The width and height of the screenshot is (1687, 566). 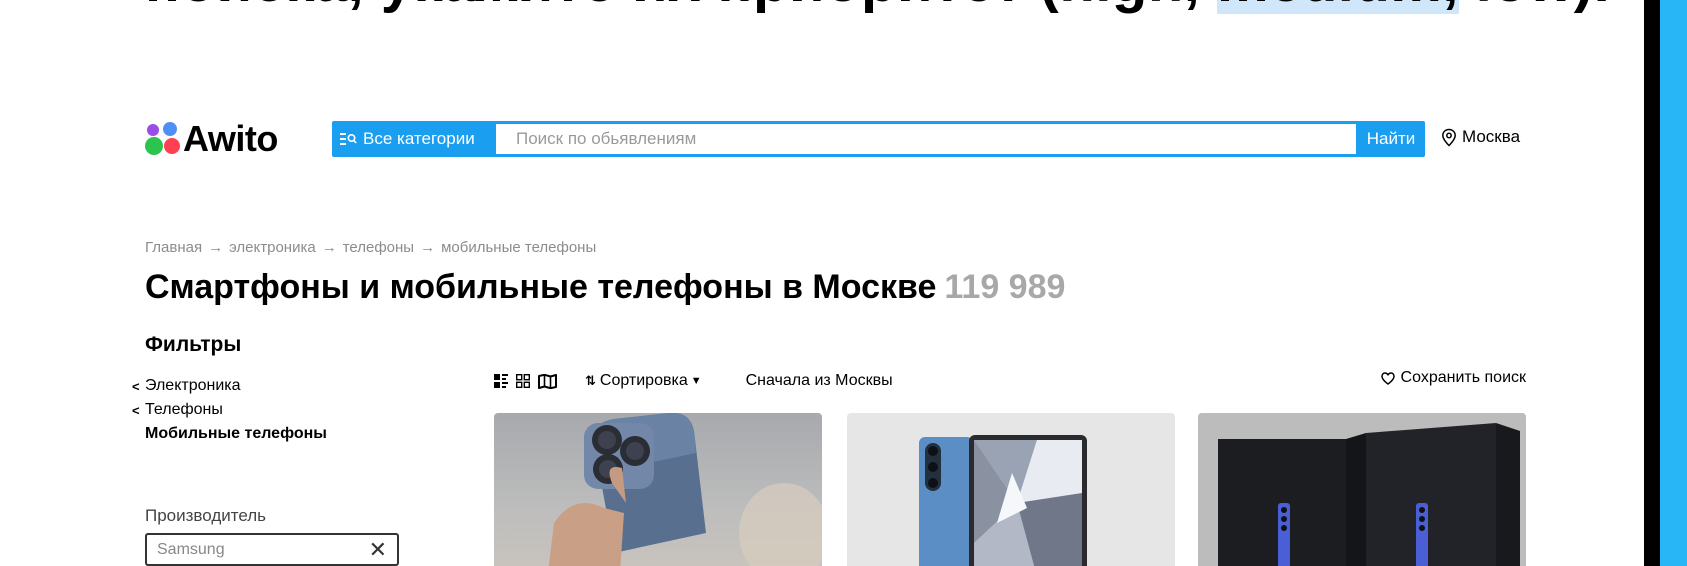 What do you see at coordinates (419, 138) in the screenshot?
I see `all-categories-label: Все категории` at bounding box center [419, 138].